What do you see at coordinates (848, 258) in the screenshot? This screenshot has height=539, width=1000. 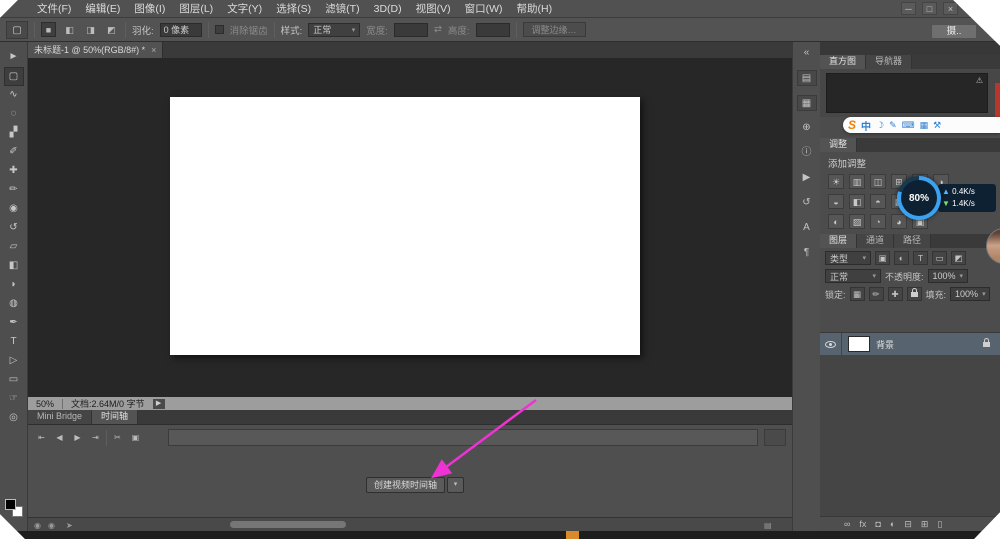 I see `filter-type-select: 类型 ▾` at bounding box center [848, 258].